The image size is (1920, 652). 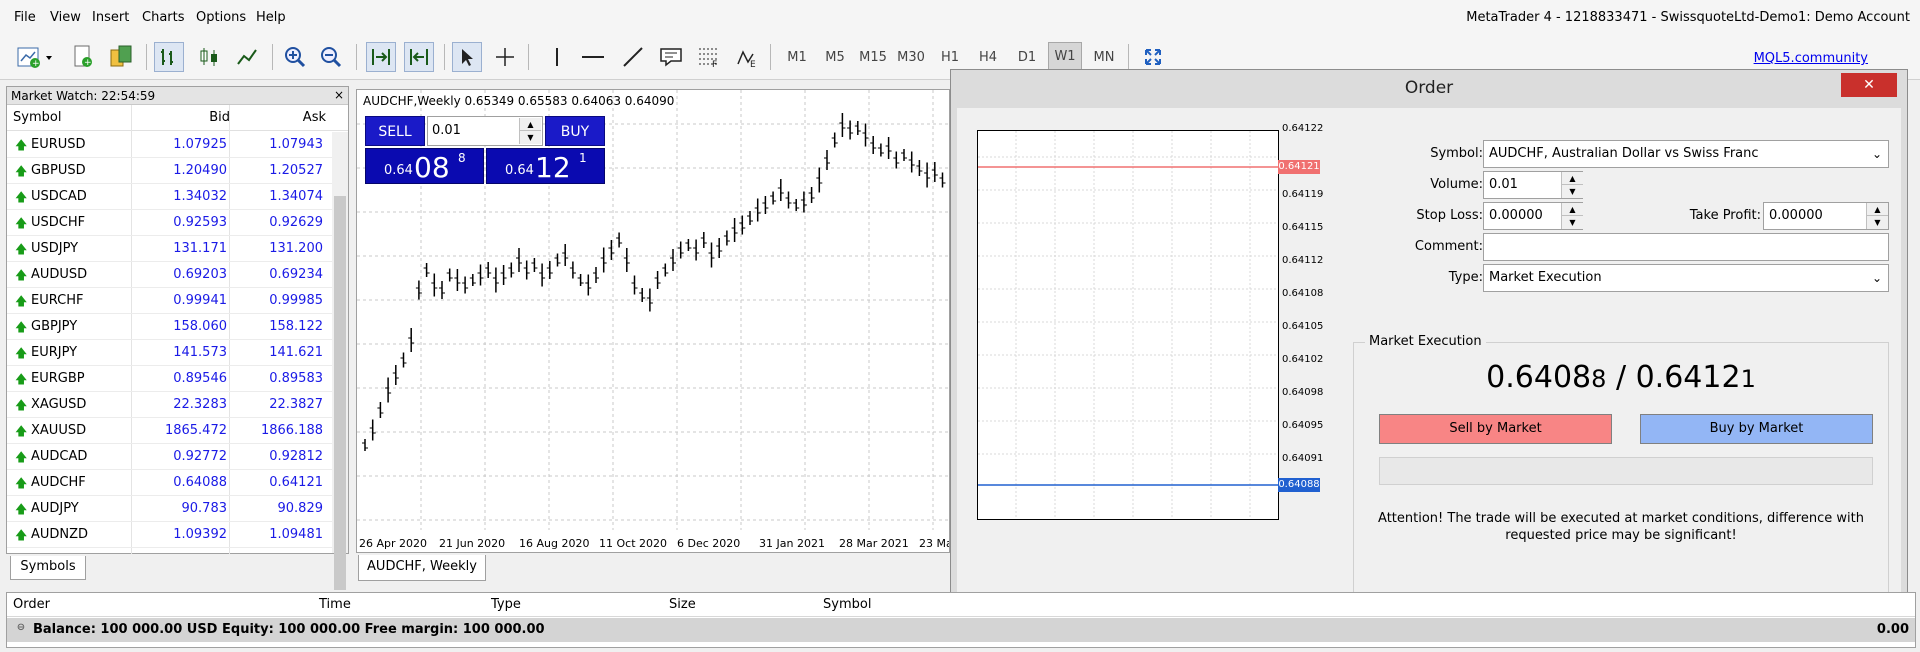 I want to click on col-symbol: Symbol, so click(x=847, y=604).